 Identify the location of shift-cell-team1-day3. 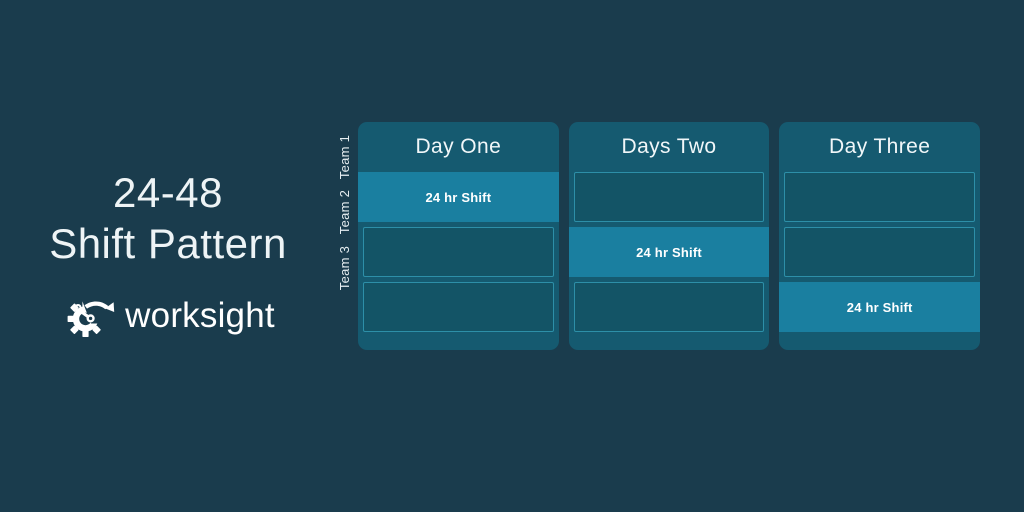
(880, 197).